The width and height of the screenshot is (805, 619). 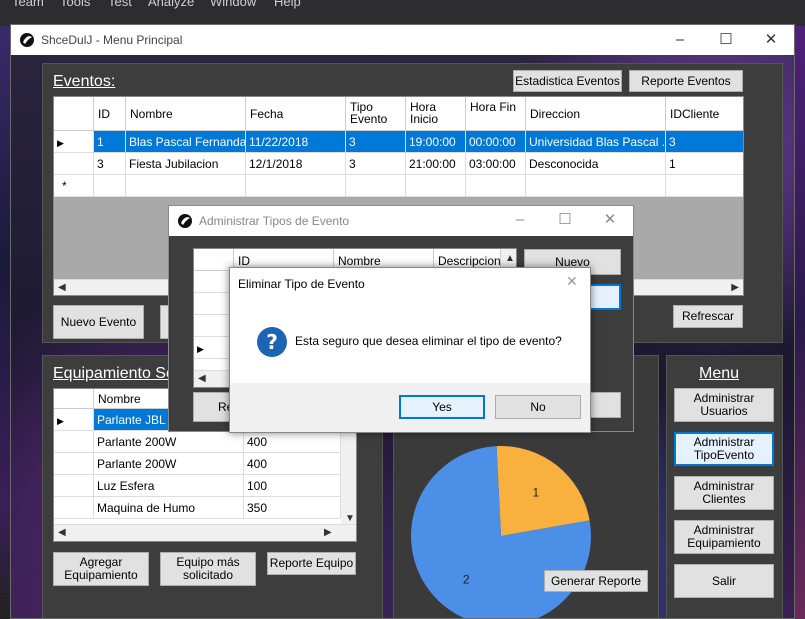 I want to click on estadistica-eventos-button: Estadistica Eventos, so click(x=567, y=81).